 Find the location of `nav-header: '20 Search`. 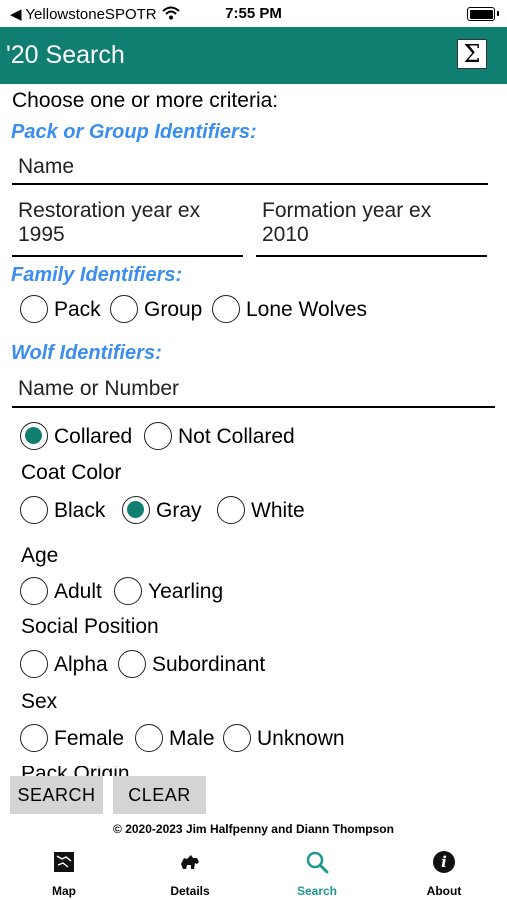

nav-header: '20 Search is located at coordinates (253, 55).